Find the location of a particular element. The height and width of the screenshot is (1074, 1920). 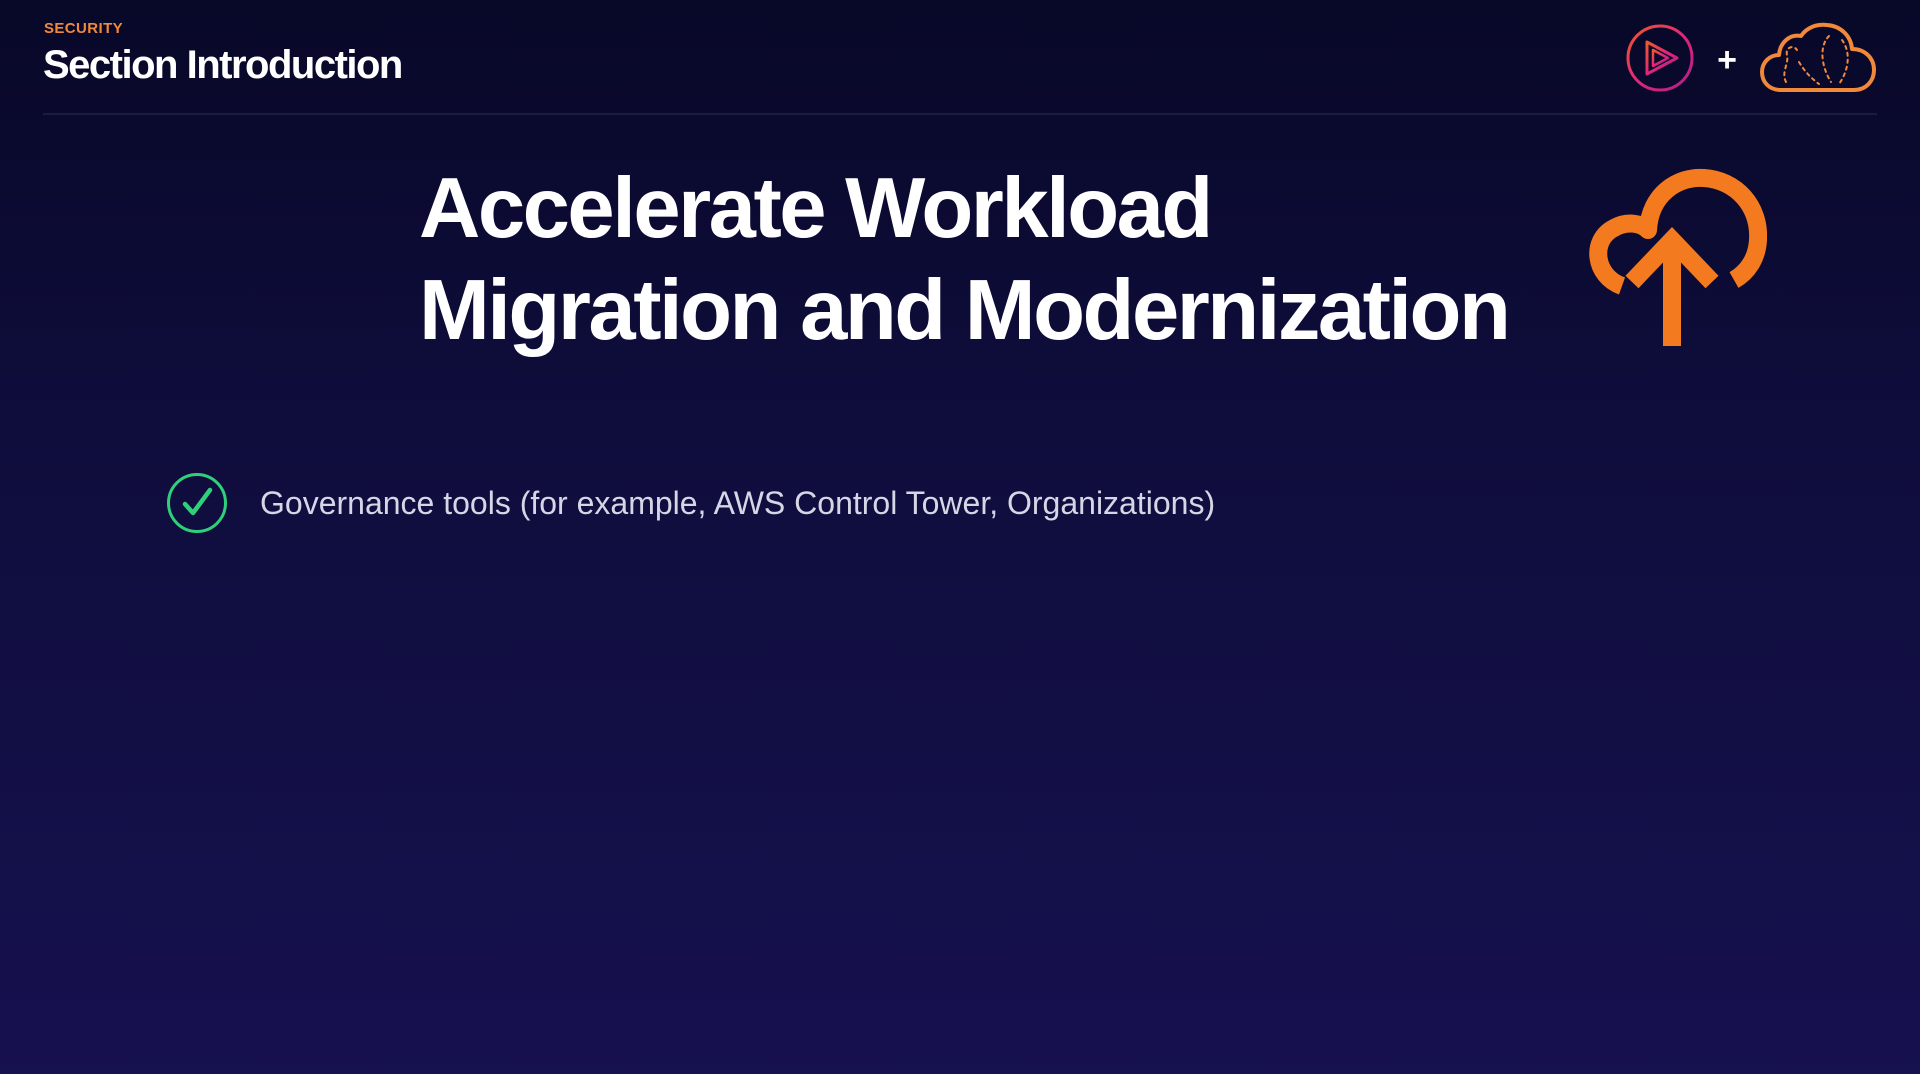

section-eyebrow: SECURITY is located at coordinates (84, 28).